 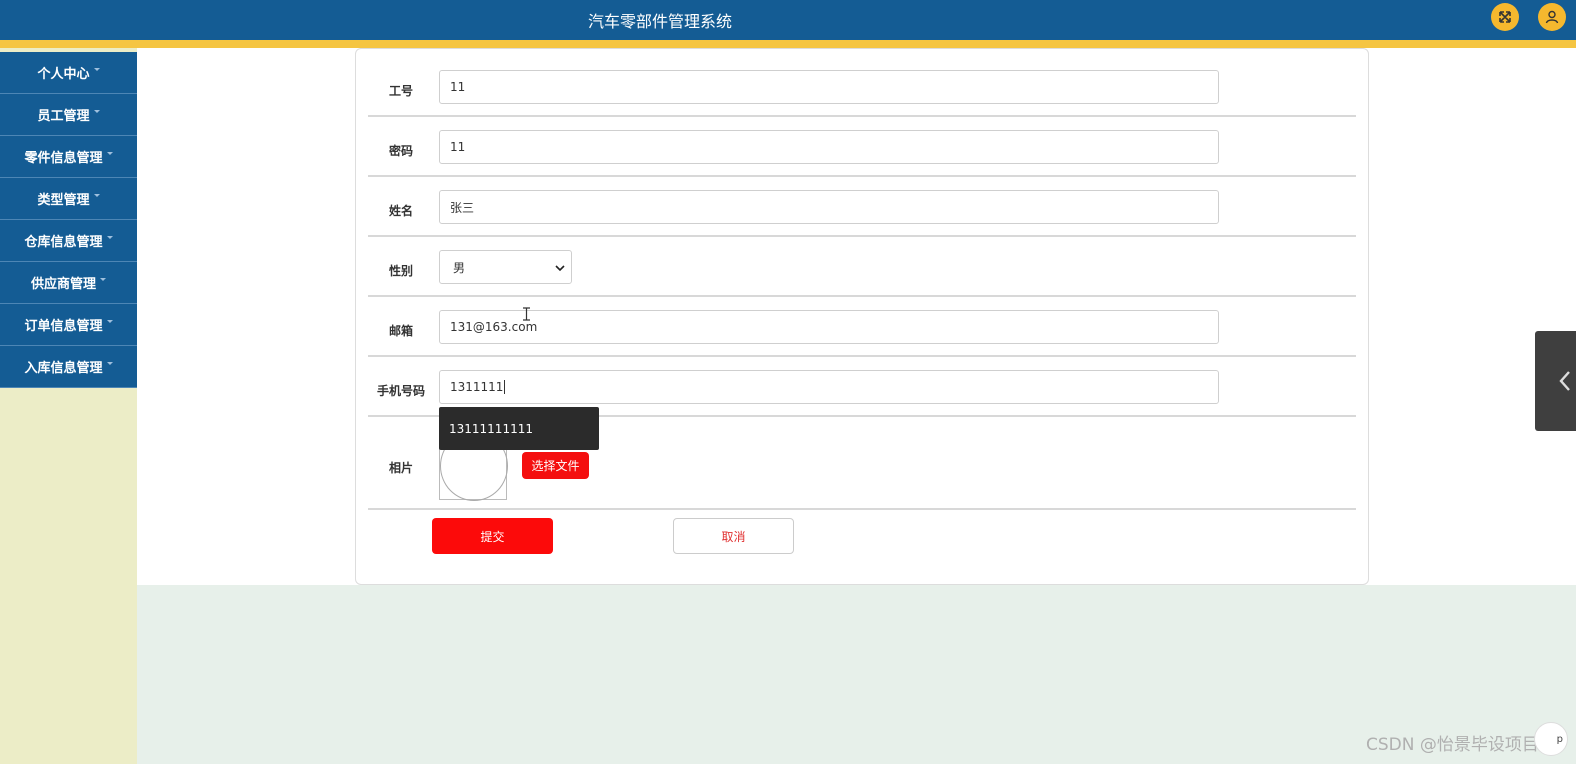 I want to click on sidebar-item-label: 员工管理, so click(x=63, y=116).